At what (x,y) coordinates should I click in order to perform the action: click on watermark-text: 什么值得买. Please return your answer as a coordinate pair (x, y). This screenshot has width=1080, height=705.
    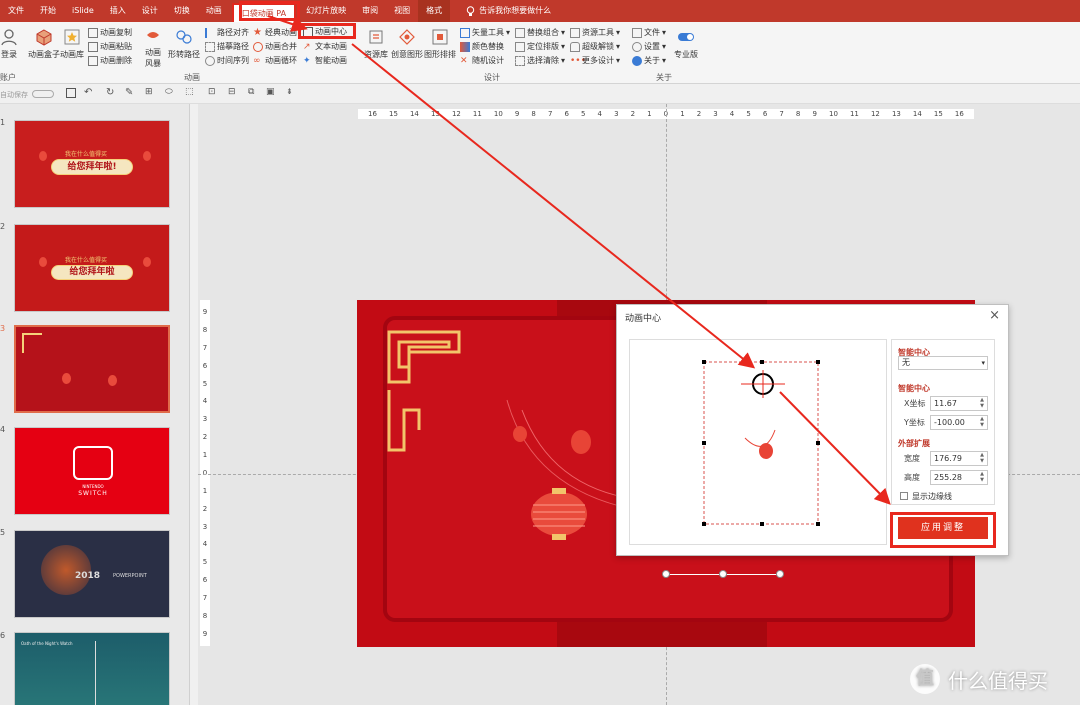
    Looking at the image, I should click on (998, 680).